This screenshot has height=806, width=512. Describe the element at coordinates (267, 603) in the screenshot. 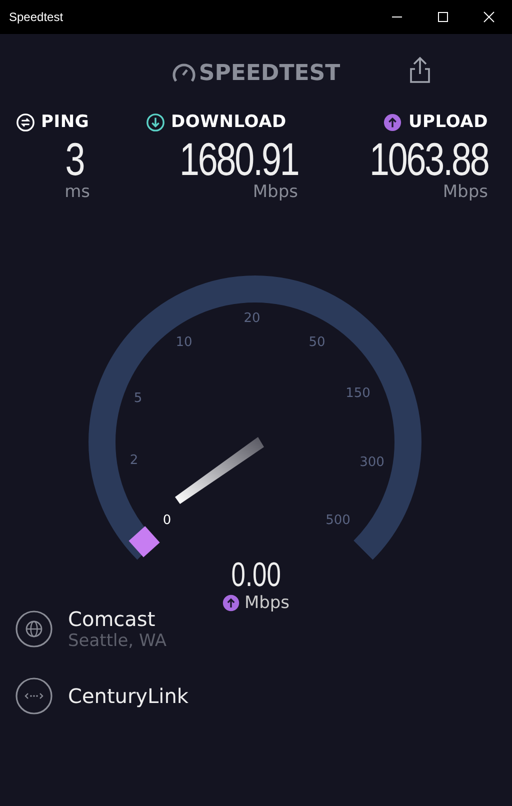

I see `gauge-unit: Mbps` at that location.